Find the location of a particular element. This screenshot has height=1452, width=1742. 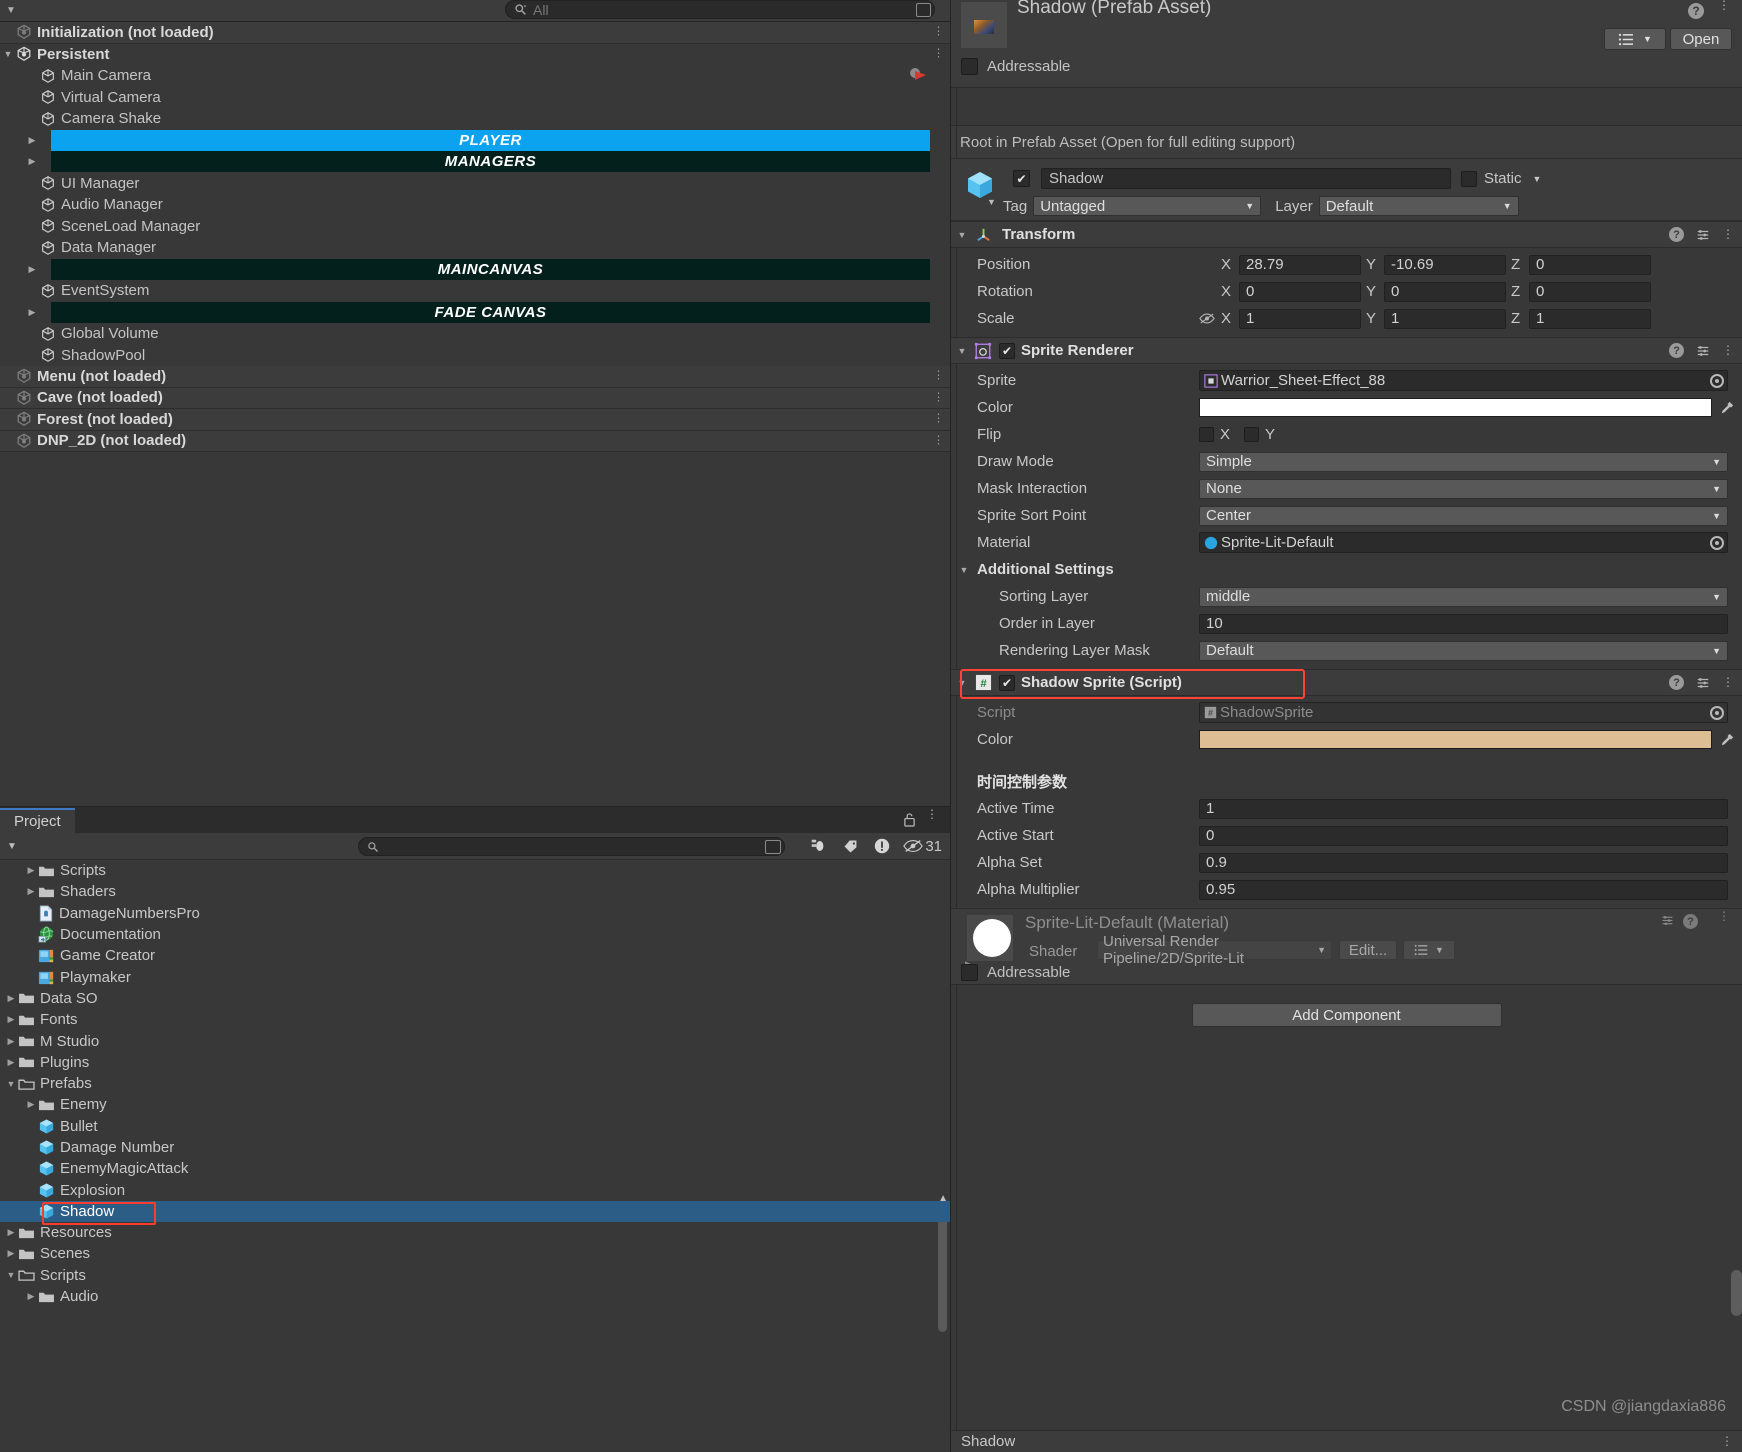

transform-scale-z-input: 1 is located at coordinates (1590, 318).